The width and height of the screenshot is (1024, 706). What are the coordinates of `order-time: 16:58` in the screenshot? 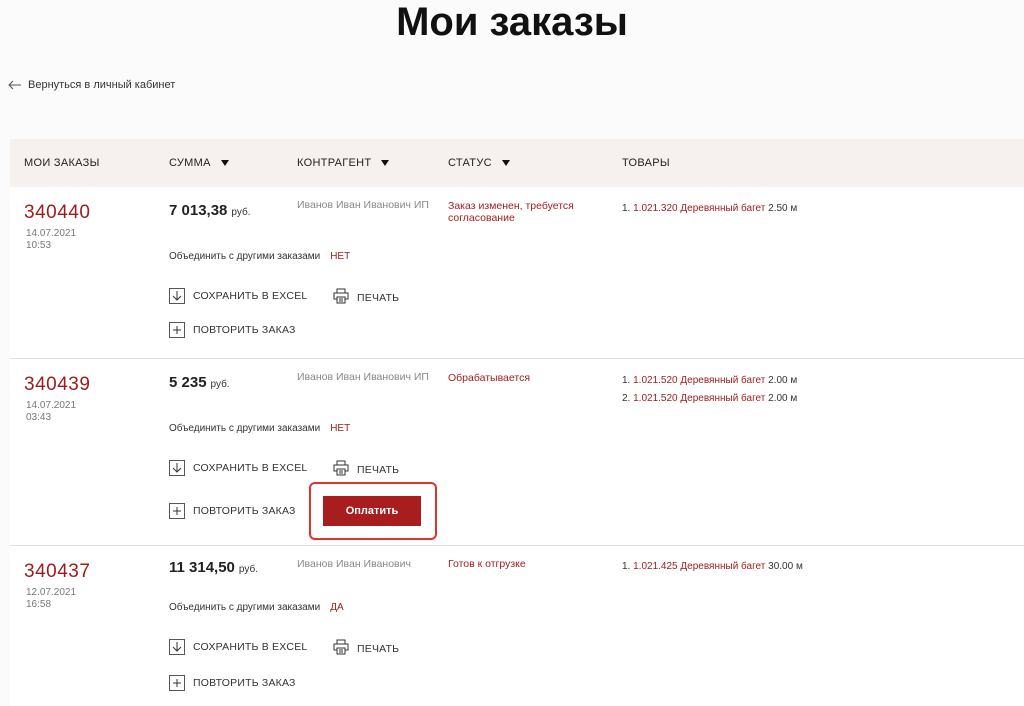 It's located at (39, 604).